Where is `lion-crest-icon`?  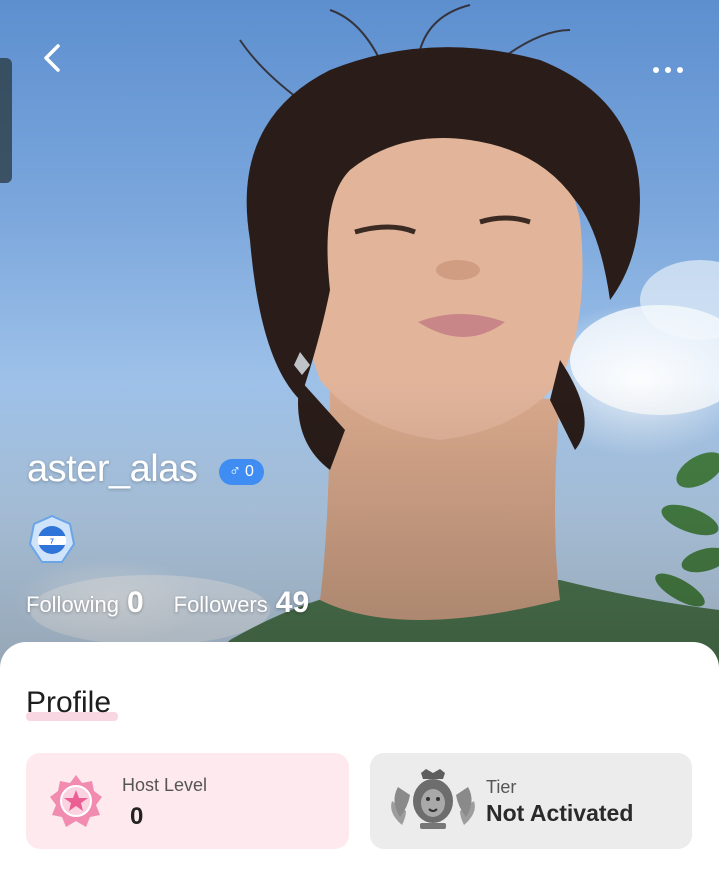 lion-crest-icon is located at coordinates (433, 799).